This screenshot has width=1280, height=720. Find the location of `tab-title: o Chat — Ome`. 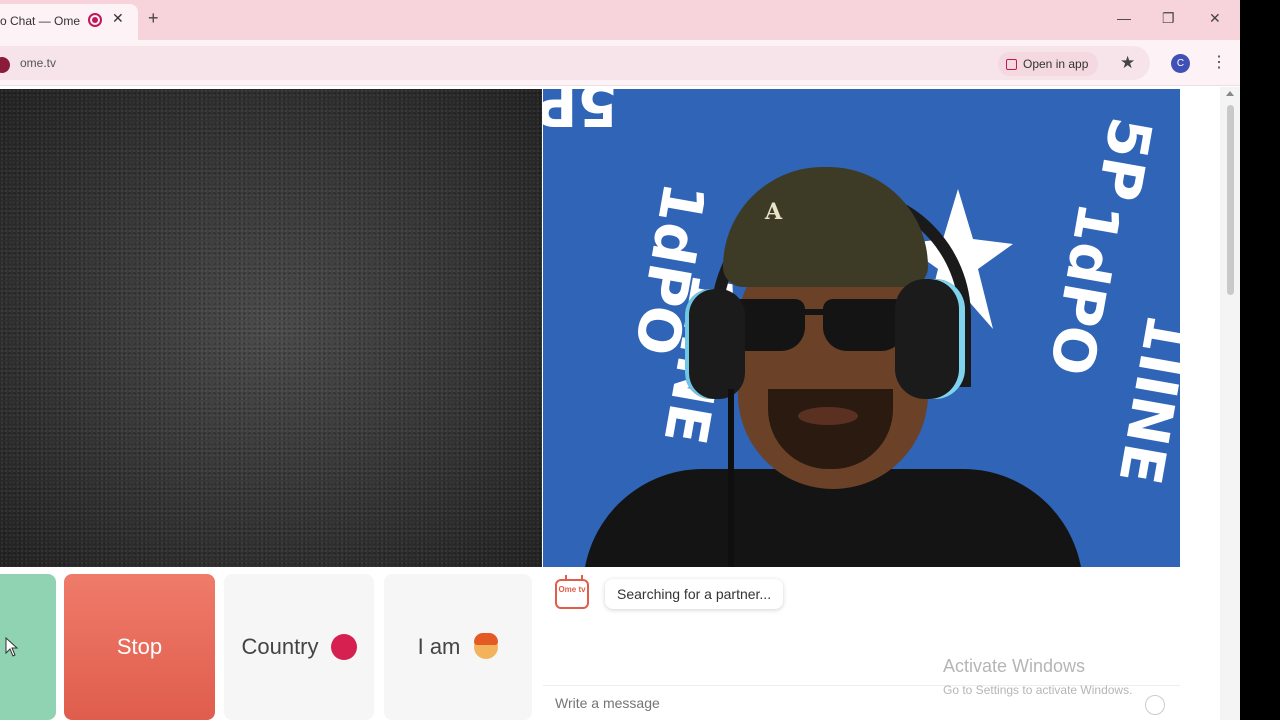

tab-title: o Chat — Ome is located at coordinates (40, 21).